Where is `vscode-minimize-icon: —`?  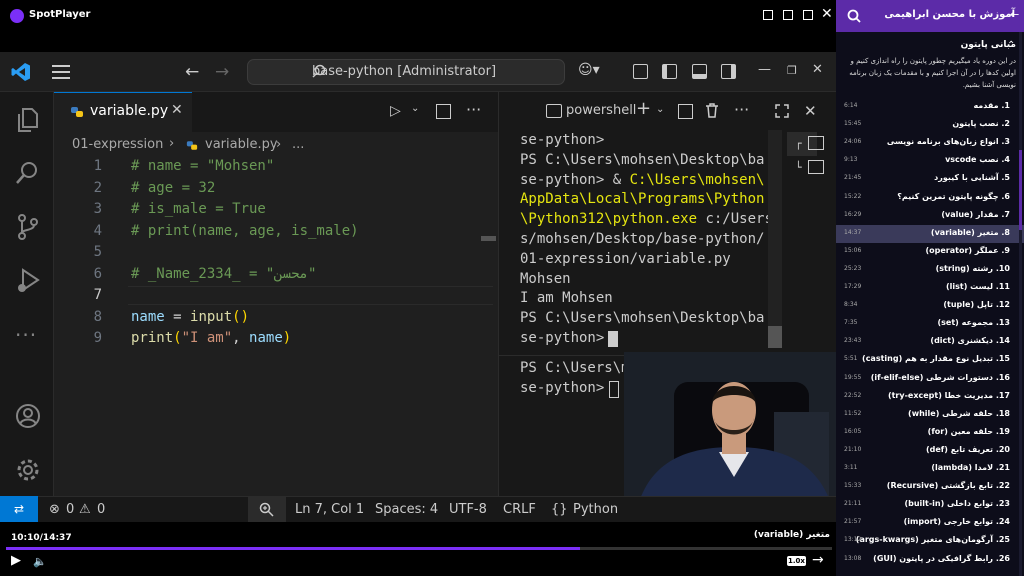 vscode-minimize-icon: — is located at coordinates (764, 69).